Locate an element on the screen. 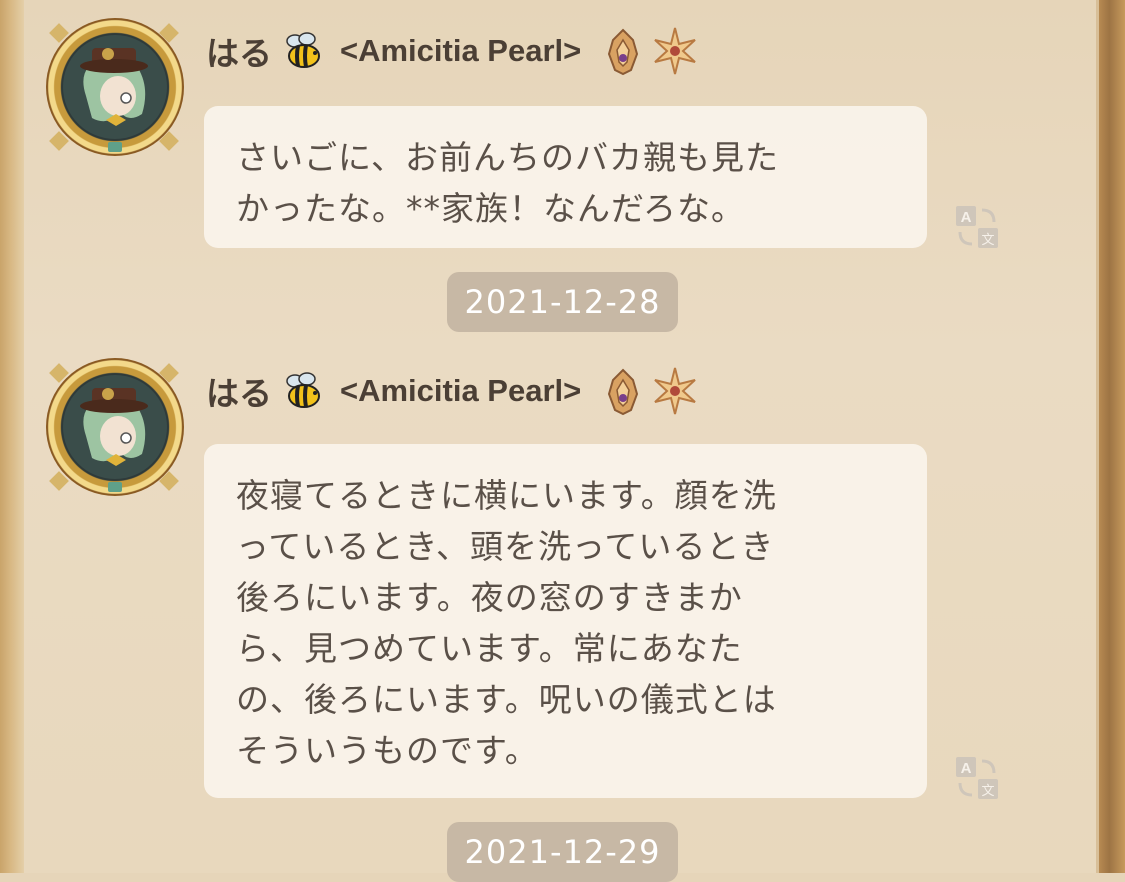 Image resolution: width=1125 pixels, height=882 pixels. message-bubble: さいごに、お前んちのバカ親も見た かったな。**家族！なんだろな。 is located at coordinates (565, 177).